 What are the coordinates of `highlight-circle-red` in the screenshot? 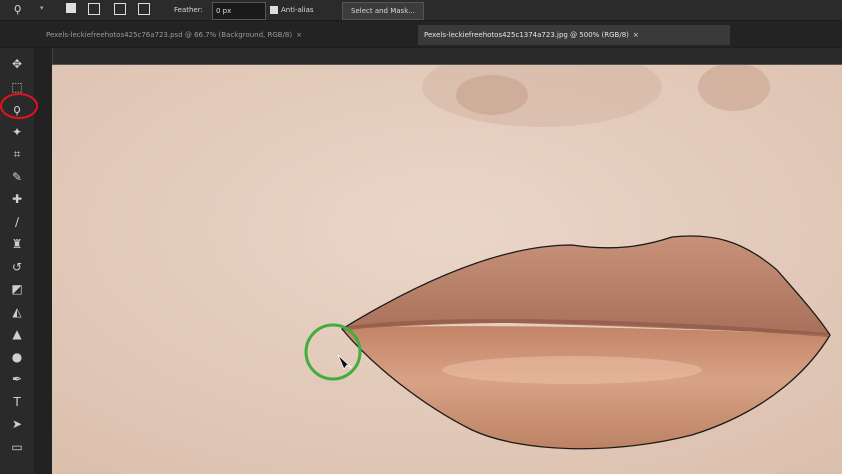 It's located at (19, 106).